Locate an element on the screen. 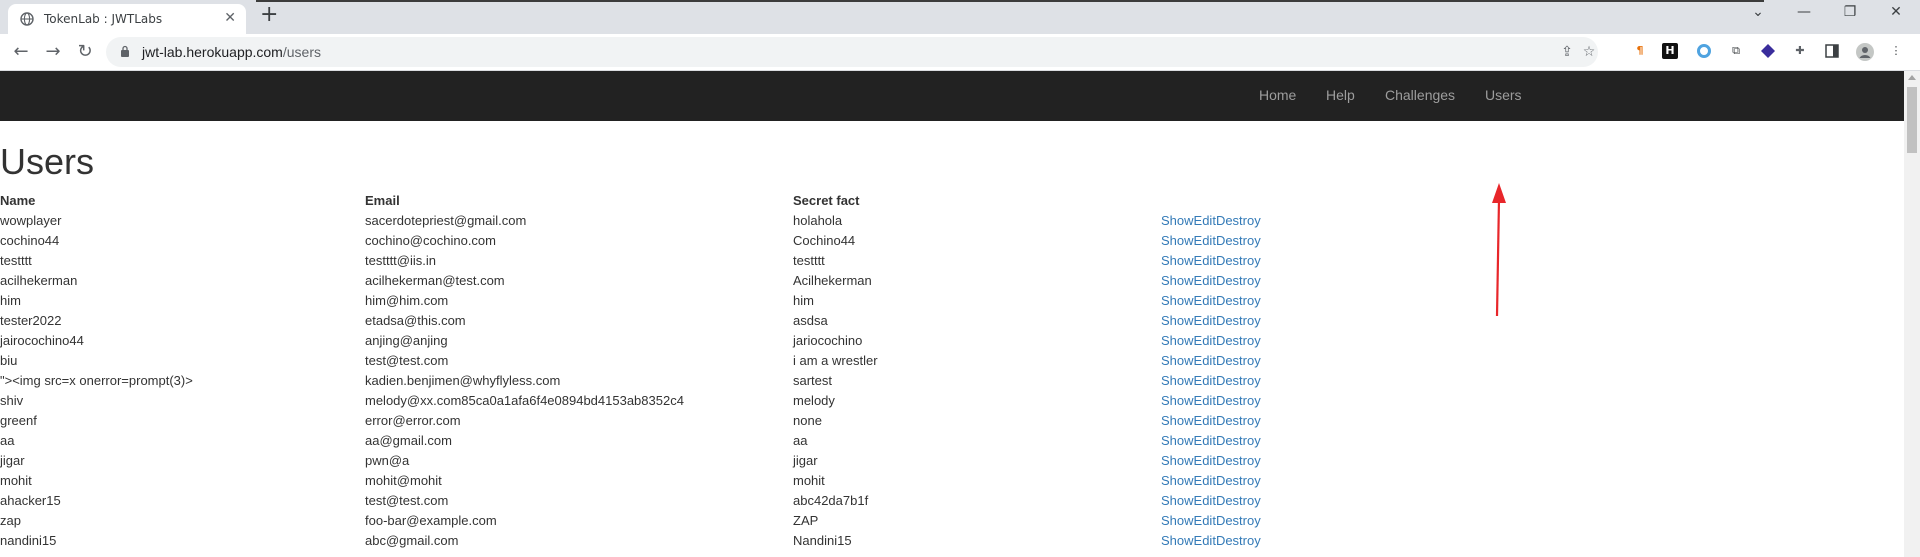 Image resolution: width=1920 pixels, height=557 pixels. diamond-extension-icon is located at coordinates (1768, 51).